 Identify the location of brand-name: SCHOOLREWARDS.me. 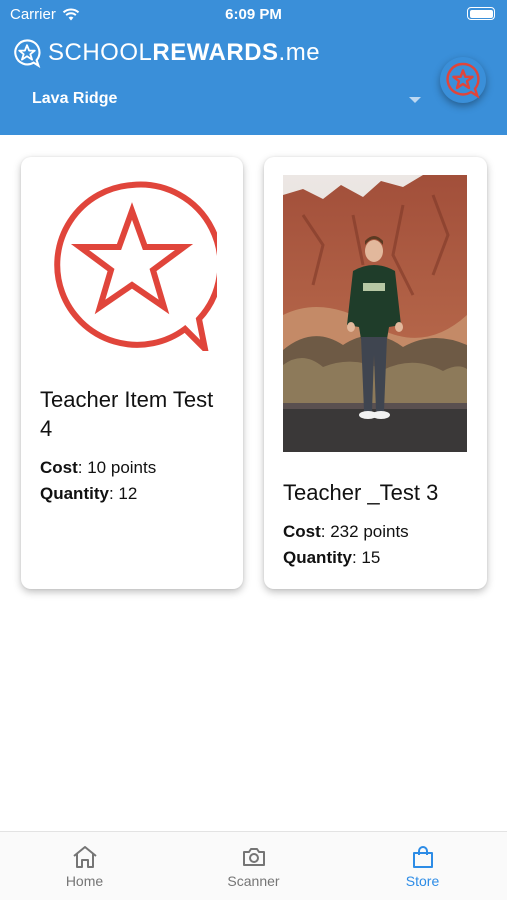
(184, 52).